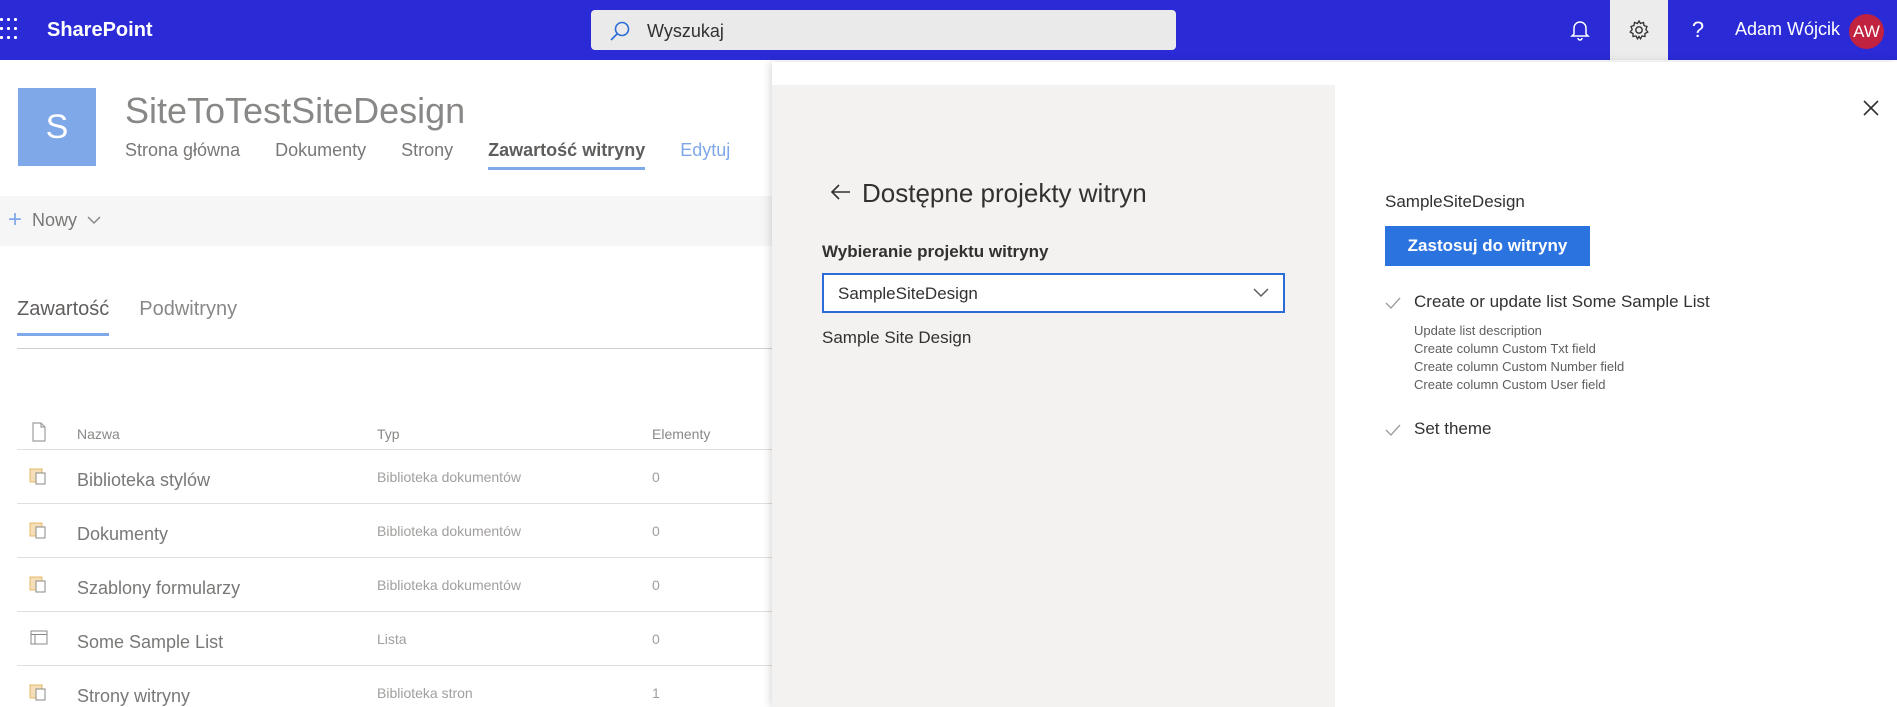  What do you see at coordinates (1004, 193) in the screenshot?
I see `panel-heading: Dostępne projekty witryn` at bounding box center [1004, 193].